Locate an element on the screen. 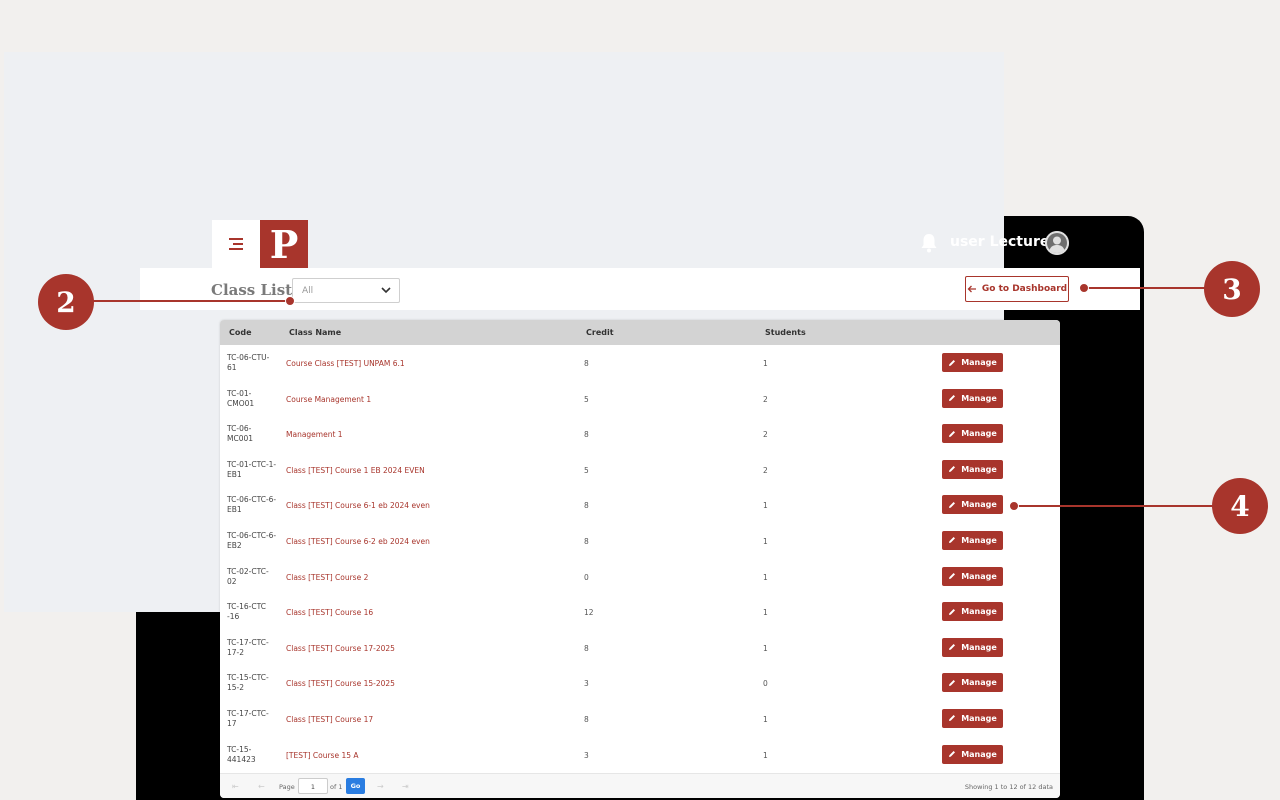  class-code: TC-06-CTC-6-EB2 is located at coordinates (252, 540).